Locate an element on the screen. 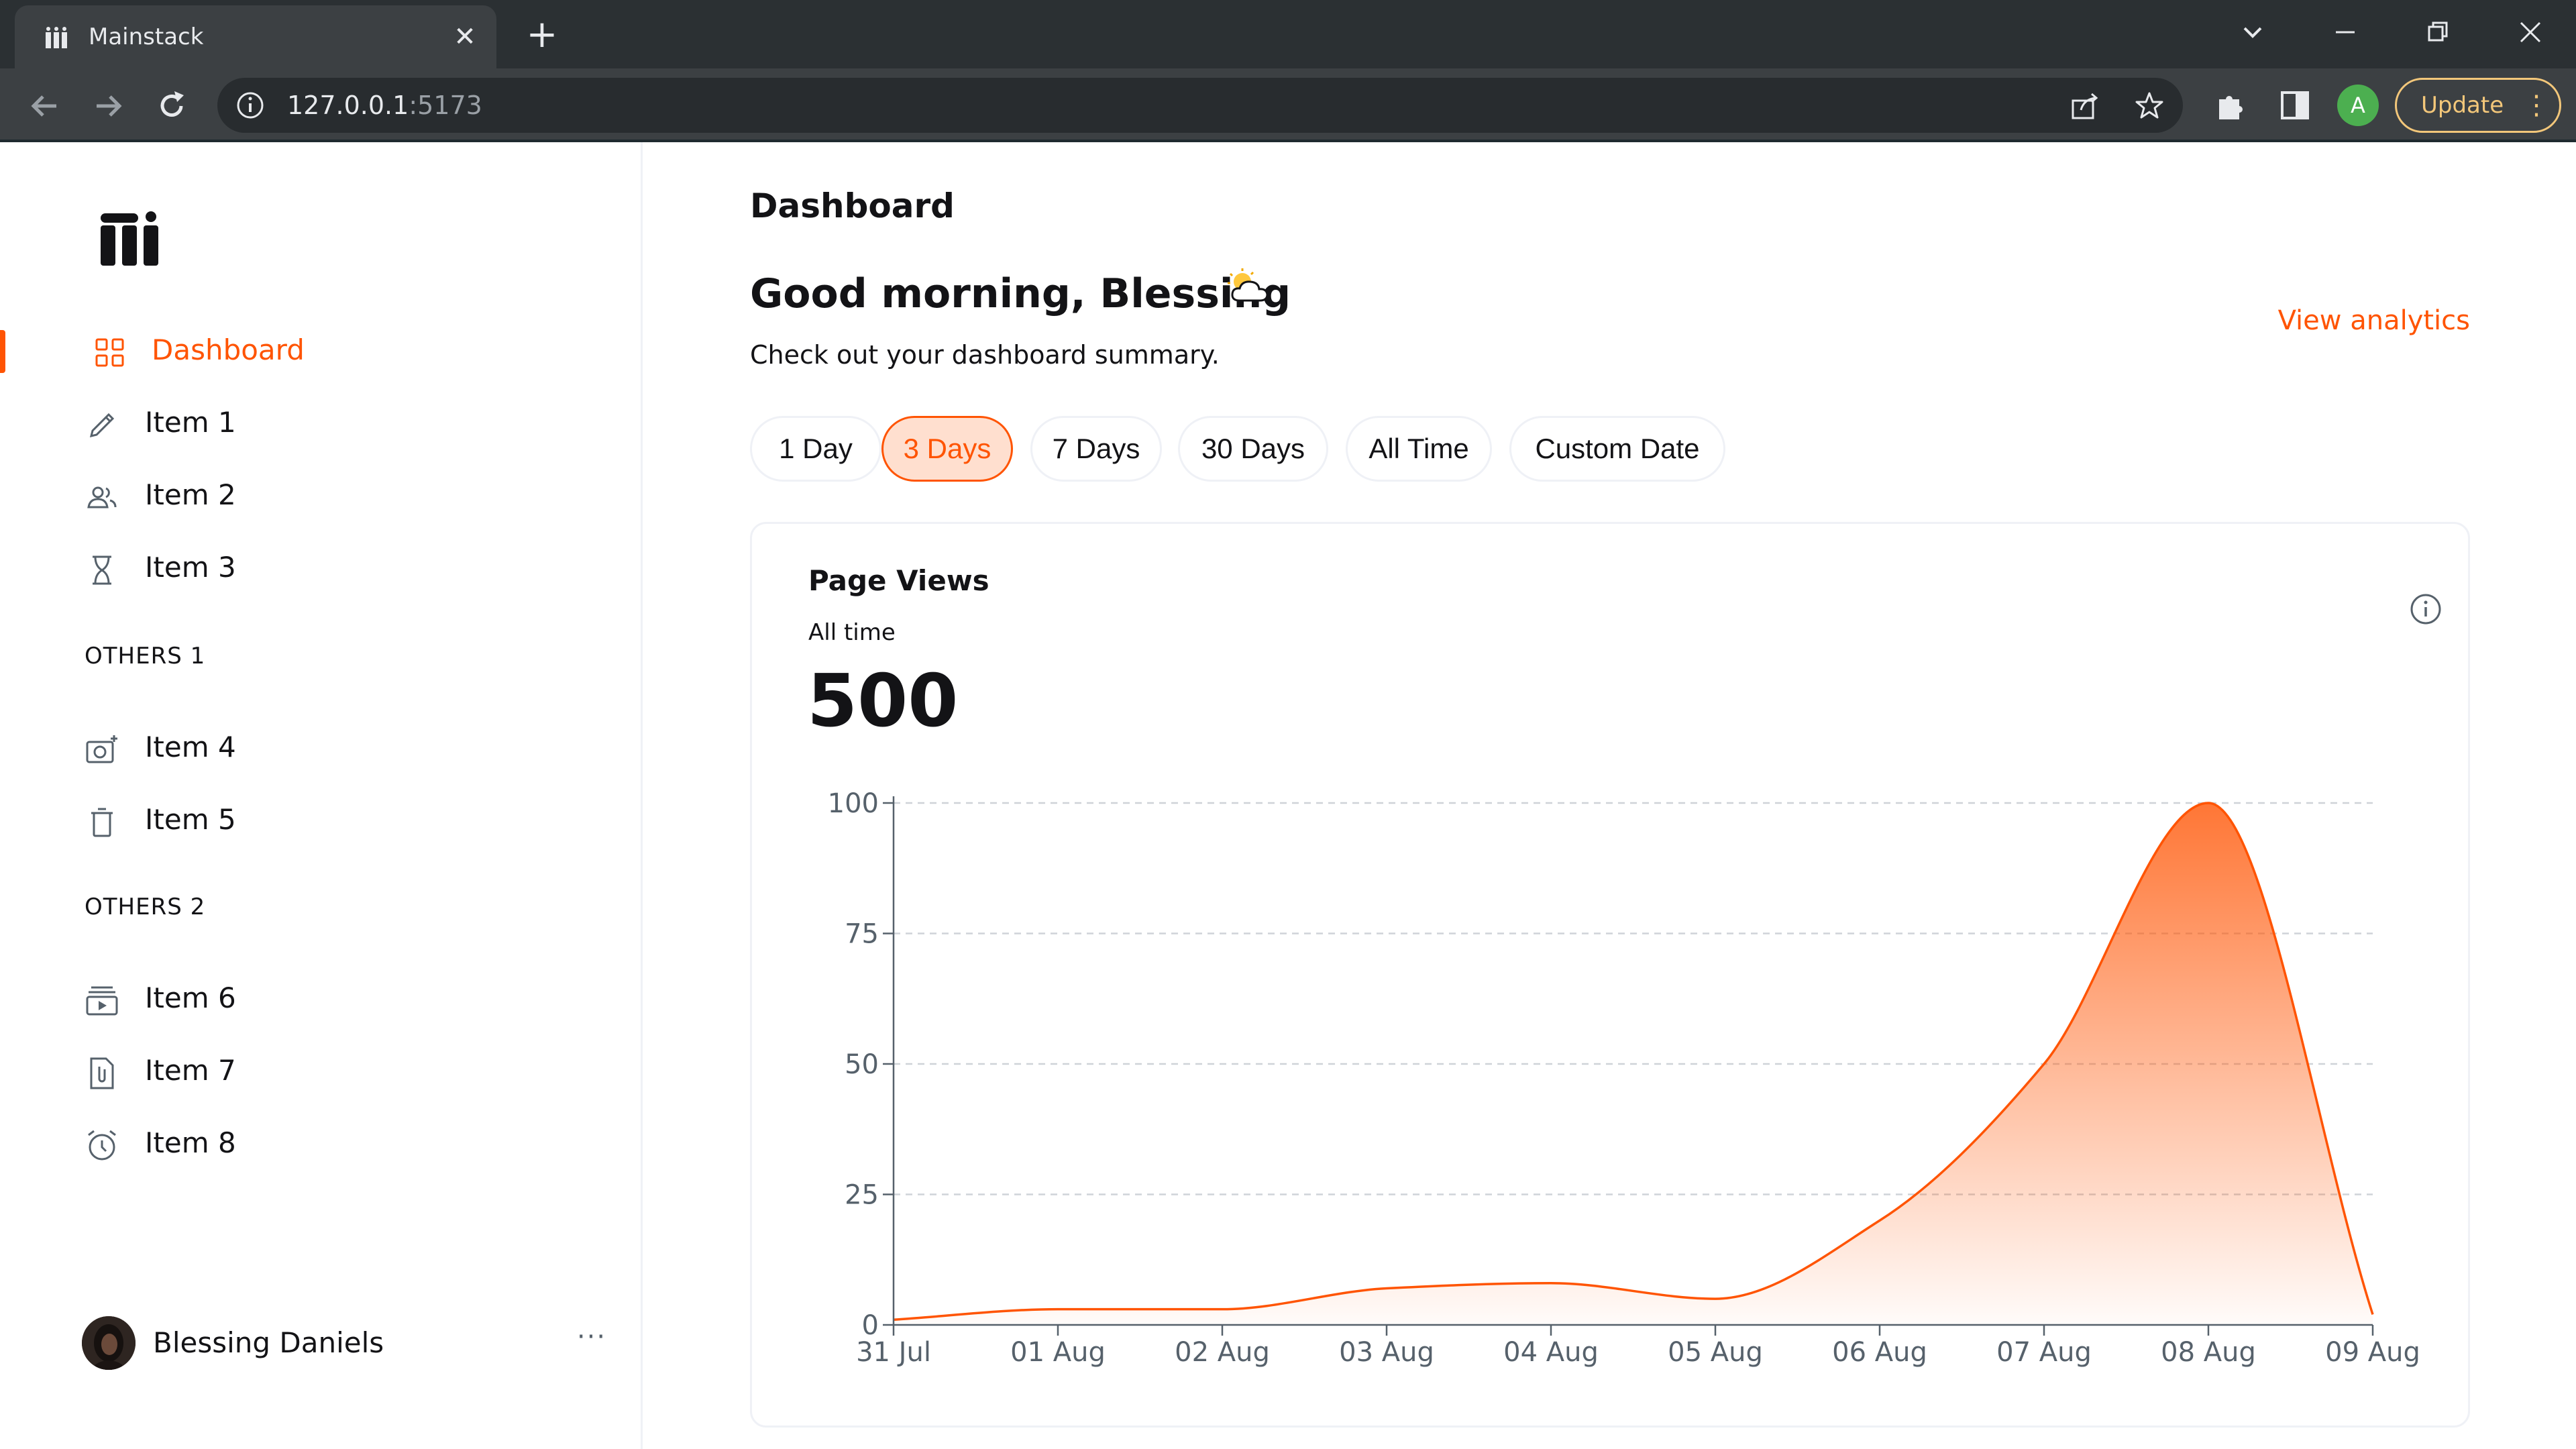 The width and height of the screenshot is (2576, 1449). x-tick-label: 08 Aug is located at coordinates (2208, 1352).